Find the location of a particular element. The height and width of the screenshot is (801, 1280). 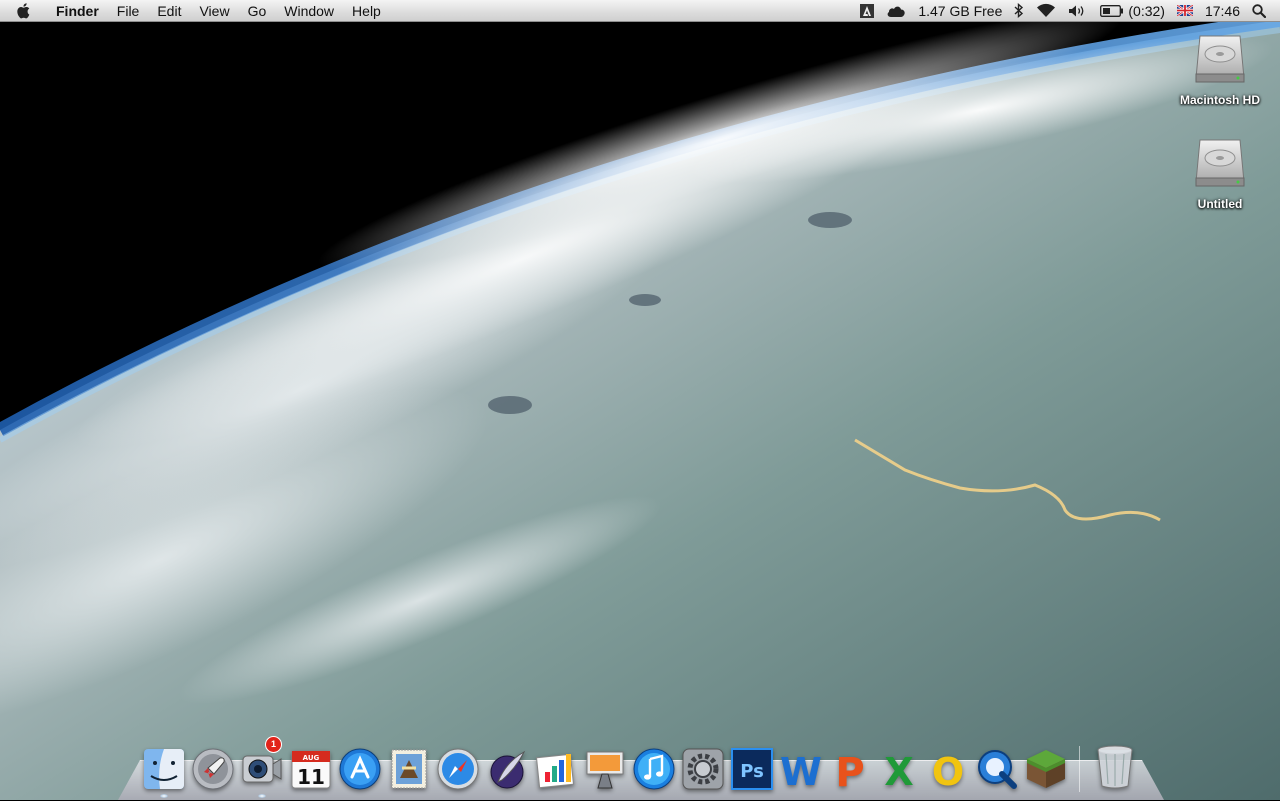

search-icon is located at coordinates (1259, 10).